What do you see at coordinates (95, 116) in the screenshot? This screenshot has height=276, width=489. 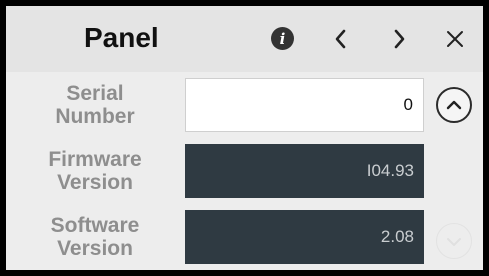 I see `label-line: Number` at bounding box center [95, 116].